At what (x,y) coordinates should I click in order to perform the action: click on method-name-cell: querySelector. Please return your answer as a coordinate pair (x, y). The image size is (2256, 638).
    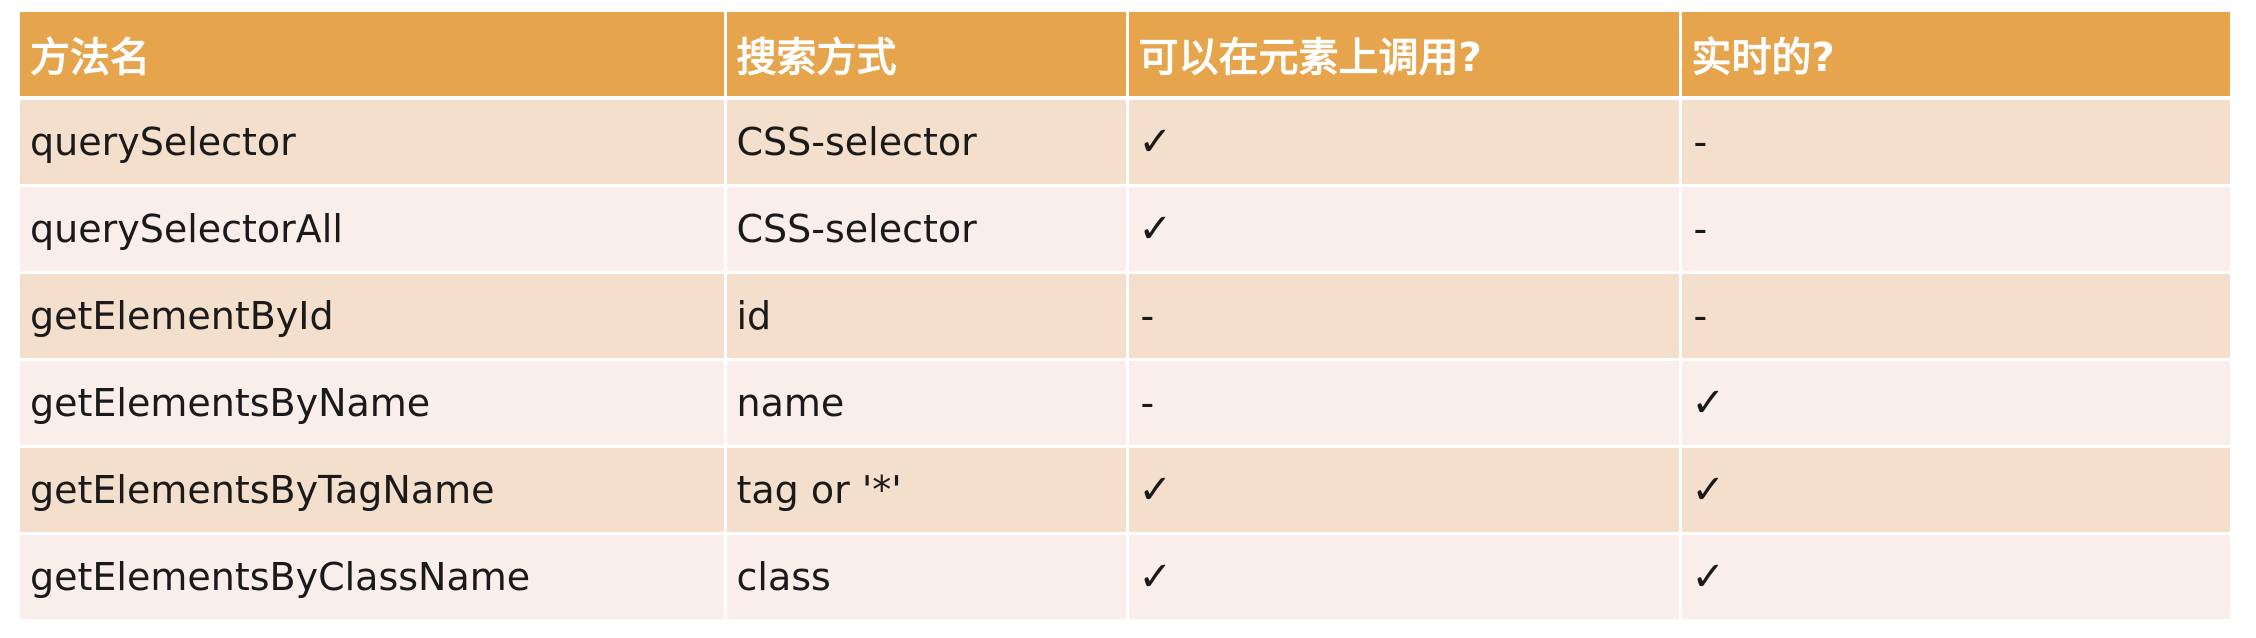
    Looking at the image, I should click on (373, 141).